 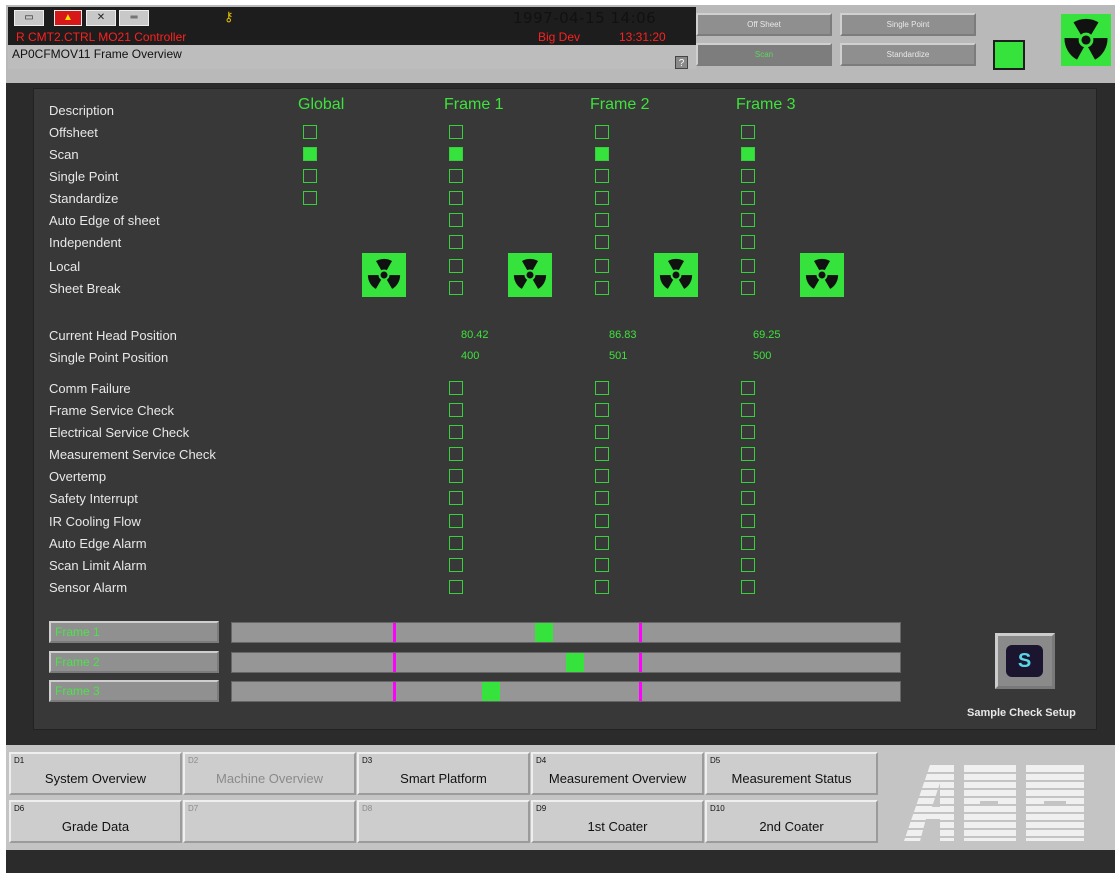 What do you see at coordinates (88, 587) in the screenshot?
I see `row-label-sensor-alarm: Sensor Alarm` at bounding box center [88, 587].